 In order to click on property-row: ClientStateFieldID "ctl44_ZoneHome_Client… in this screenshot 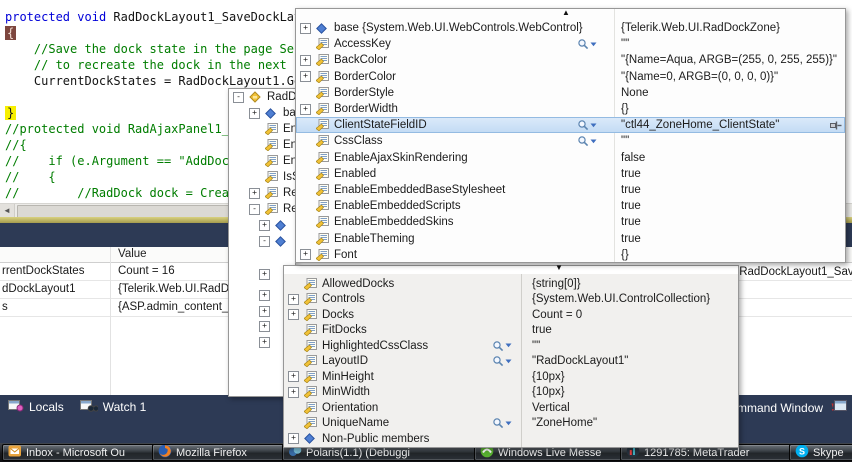, I will do `click(570, 125)`.